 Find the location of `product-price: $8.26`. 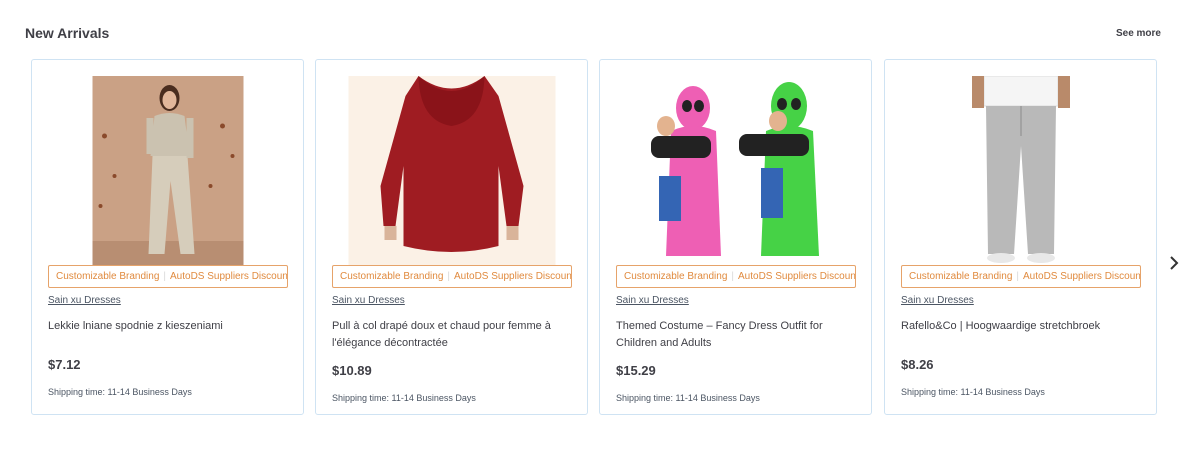

product-price: $8.26 is located at coordinates (917, 364).